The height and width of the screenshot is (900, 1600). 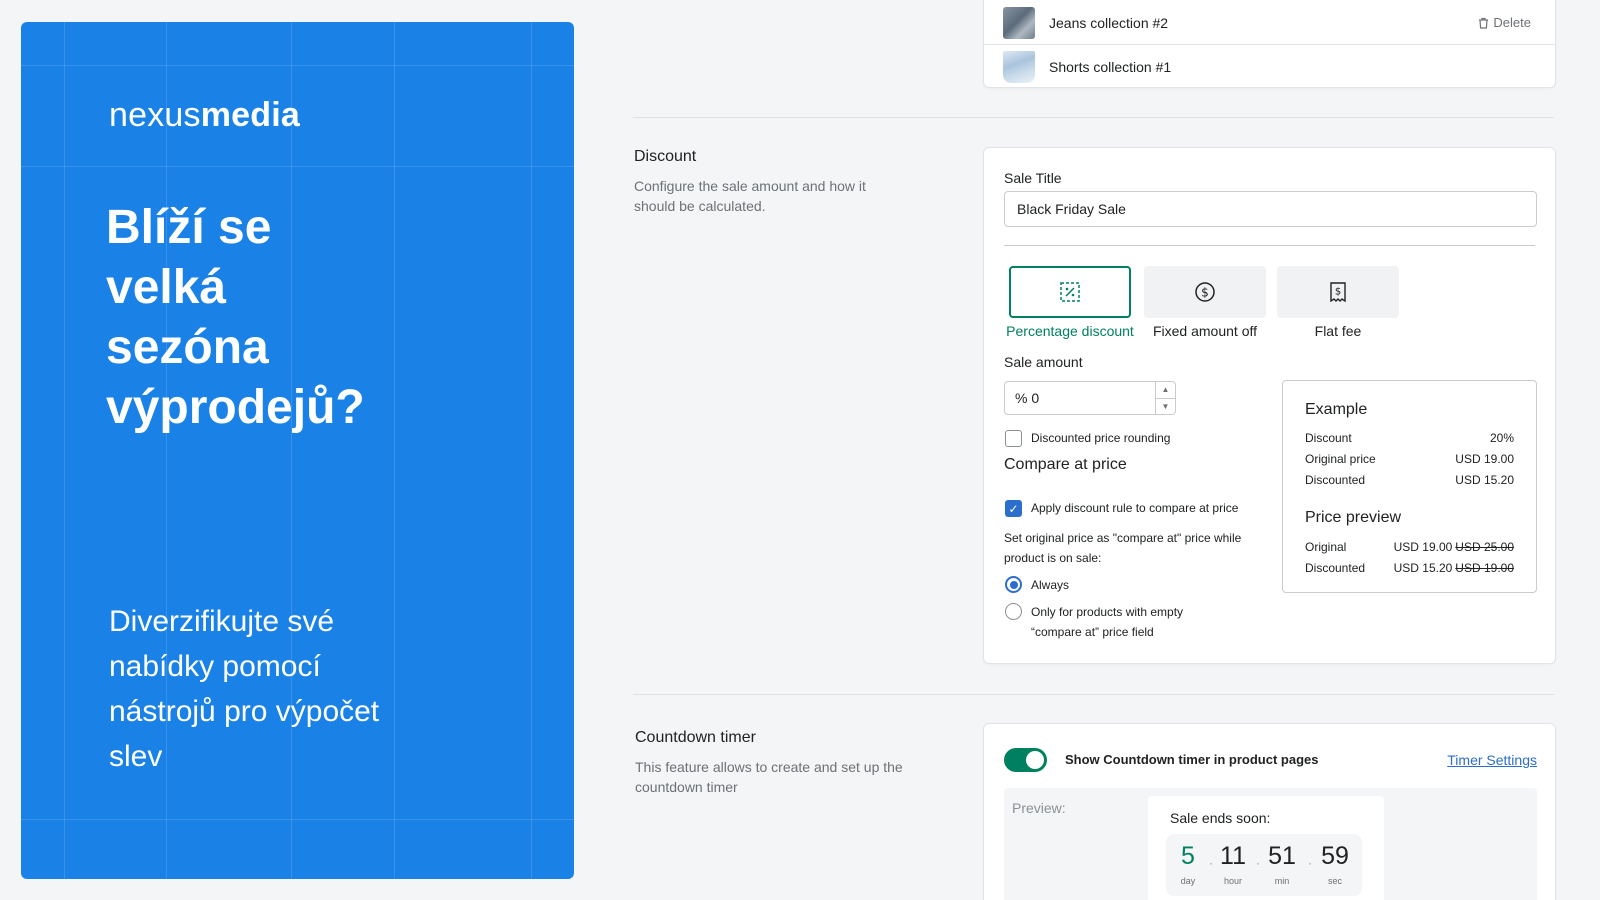 What do you see at coordinates (286, 318) in the screenshot?
I see `promo-headline: Blíží se velká sezóna výprodejů?` at bounding box center [286, 318].